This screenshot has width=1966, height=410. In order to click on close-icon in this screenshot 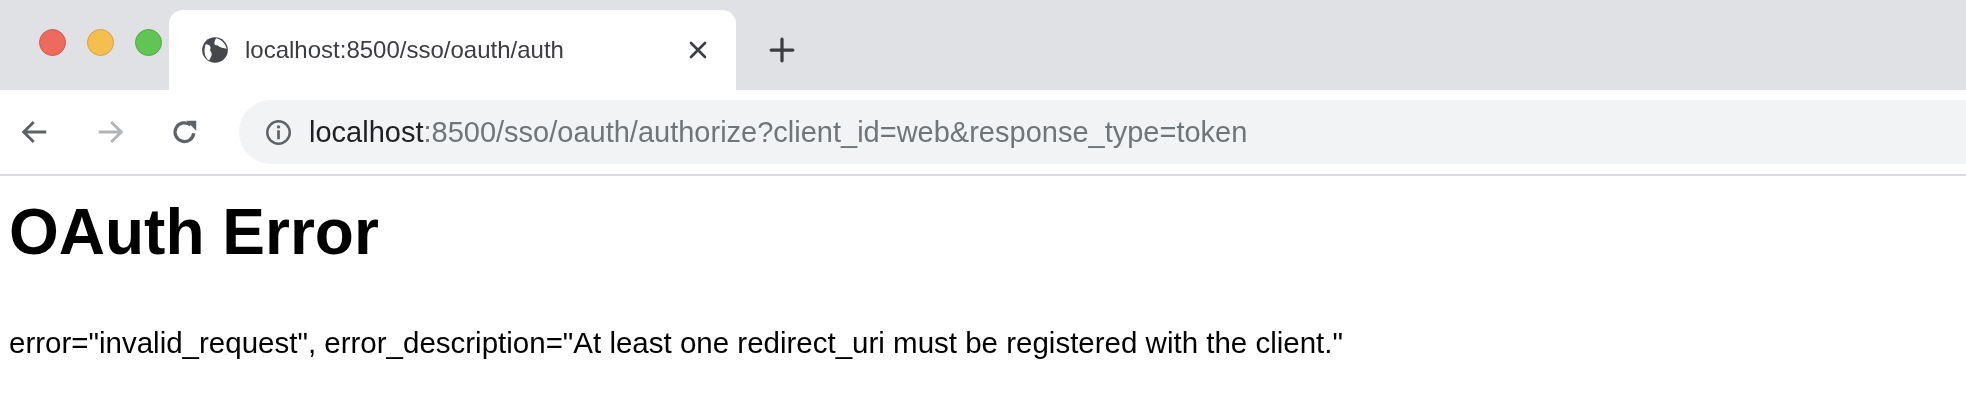, I will do `click(698, 50)`.